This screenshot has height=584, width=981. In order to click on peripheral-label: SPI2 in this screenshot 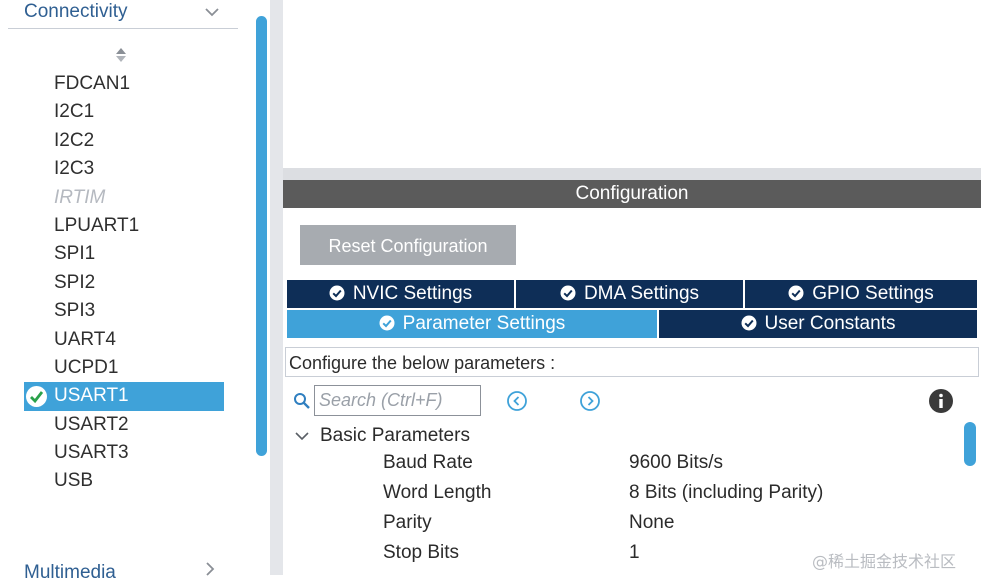, I will do `click(75, 282)`.